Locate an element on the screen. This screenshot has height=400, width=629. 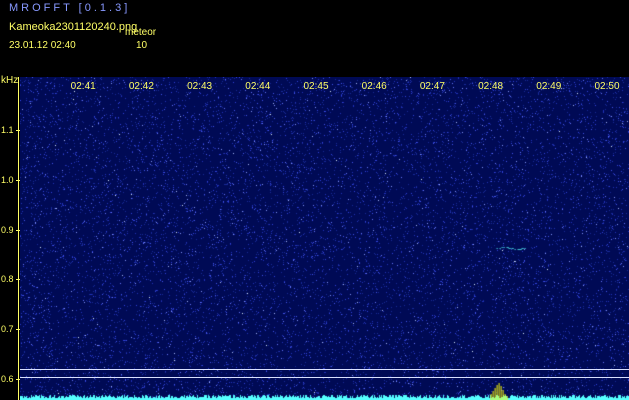
timestamp: 23.01.12 02:40 is located at coordinates (42, 45).